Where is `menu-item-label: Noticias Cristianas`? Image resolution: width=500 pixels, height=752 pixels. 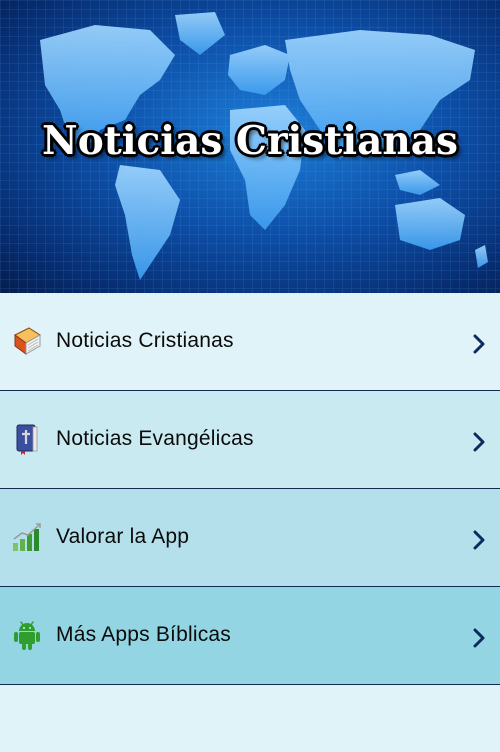 menu-item-label: Noticias Cristianas is located at coordinates (145, 340).